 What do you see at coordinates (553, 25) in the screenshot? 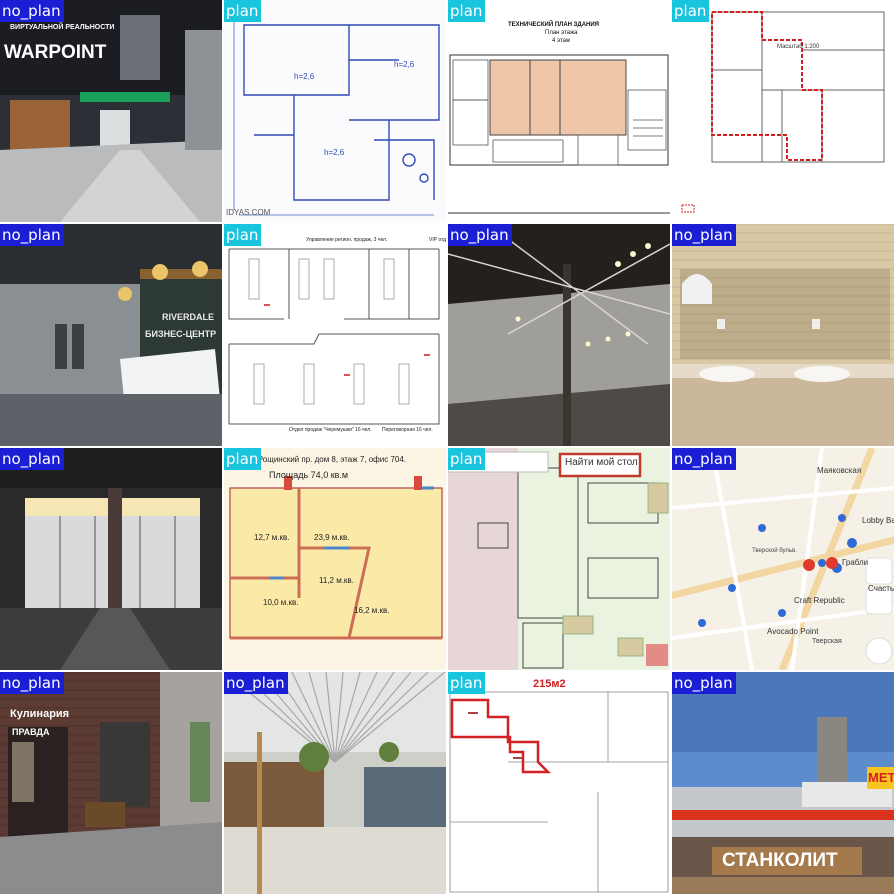
I see `image-text-title: ТЕХНИЧЕСКИЙ ПЛАН ЗДАНИЯ` at bounding box center [553, 25].